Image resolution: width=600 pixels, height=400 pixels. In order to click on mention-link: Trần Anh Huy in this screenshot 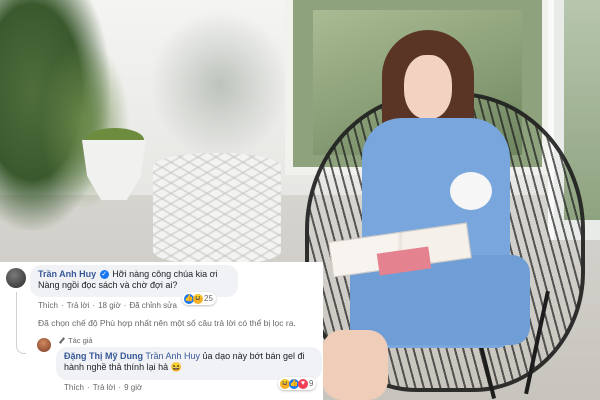, I will do `click(172, 356)`.